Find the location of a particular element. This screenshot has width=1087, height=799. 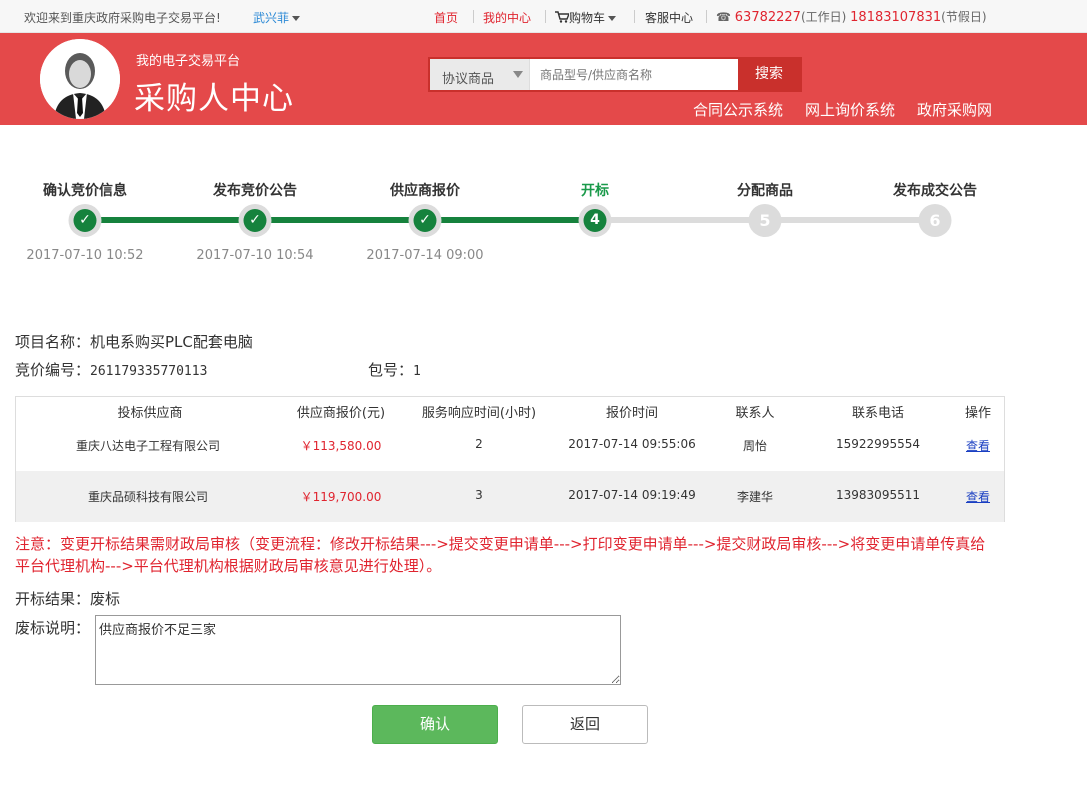

step-label-1: 确认竞价信息 is located at coordinates (85, 191).